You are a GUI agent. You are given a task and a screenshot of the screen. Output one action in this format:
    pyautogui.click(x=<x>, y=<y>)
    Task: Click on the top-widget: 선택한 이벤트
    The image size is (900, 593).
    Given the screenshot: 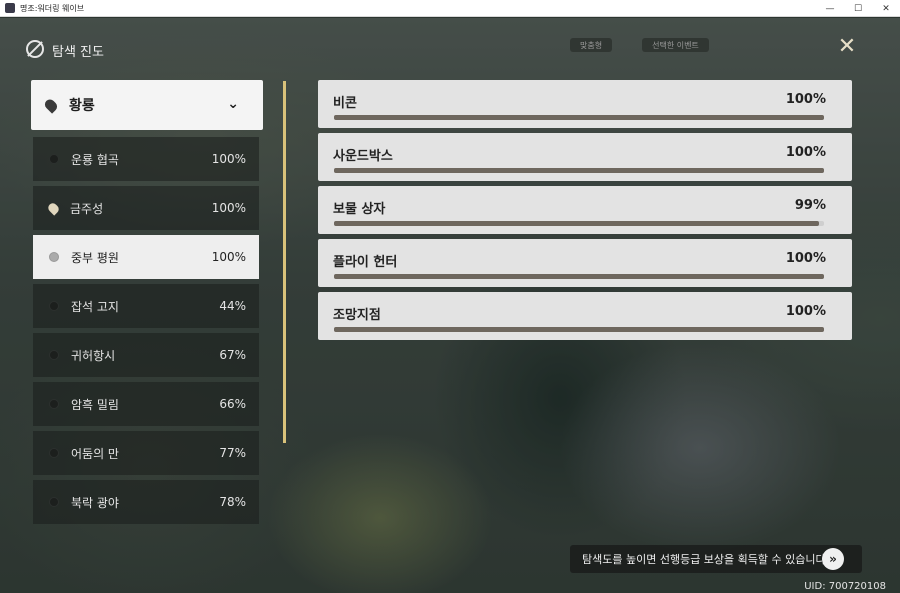 What is the action you would take?
    pyautogui.click(x=675, y=45)
    